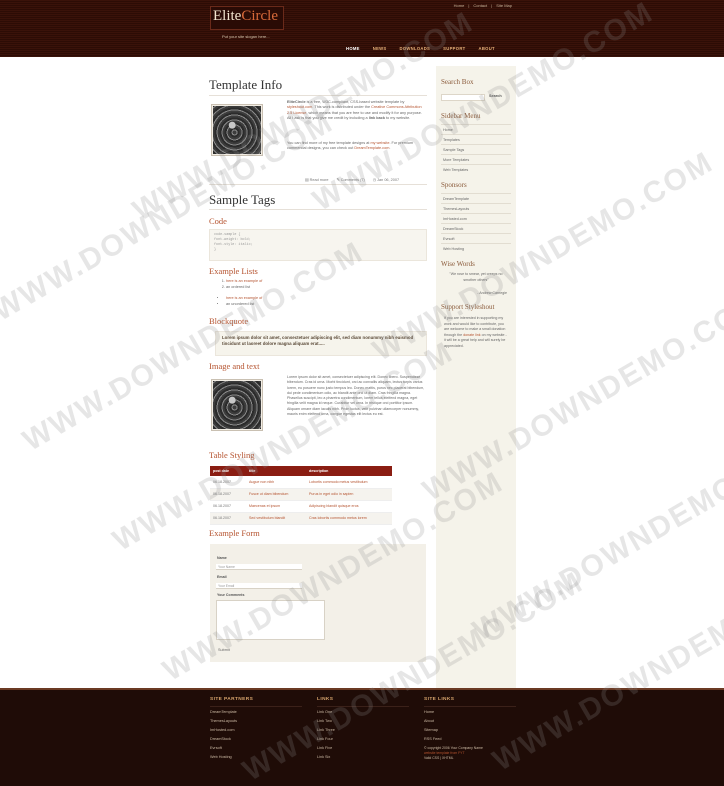 Image resolution: width=724 pixels, height=786 pixels. Describe the element at coordinates (231, 595) in the screenshot. I see `comments-label: Your Comments` at that location.